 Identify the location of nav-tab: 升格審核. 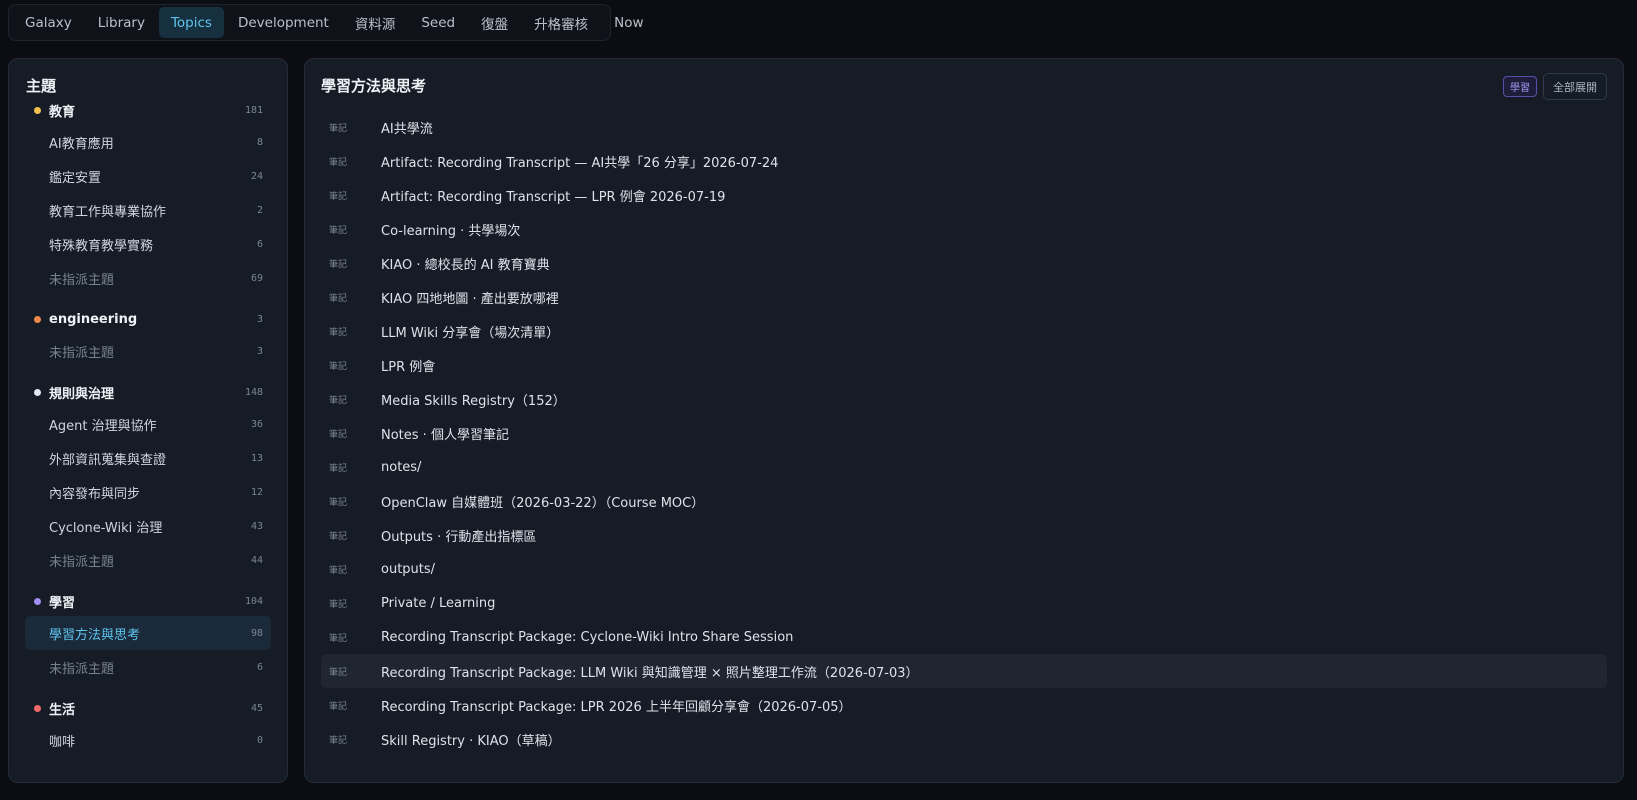
(561, 22).